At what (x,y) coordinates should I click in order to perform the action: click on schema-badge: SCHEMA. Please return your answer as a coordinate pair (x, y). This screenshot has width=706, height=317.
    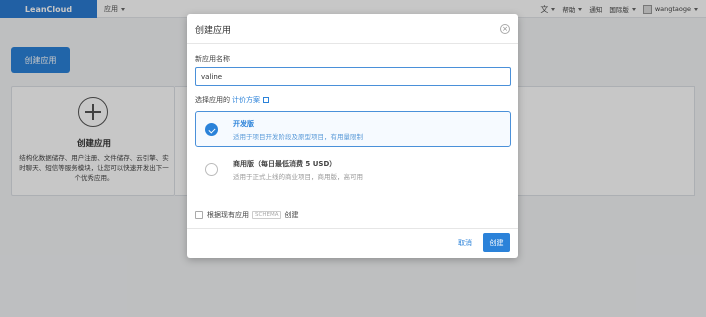
    Looking at the image, I should click on (267, 215).